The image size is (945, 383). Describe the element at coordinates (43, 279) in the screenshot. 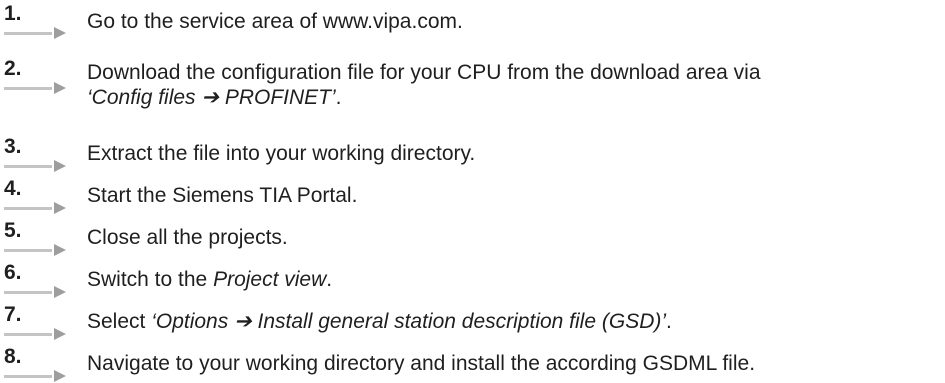

I see `step-marker: 6.` at that location.